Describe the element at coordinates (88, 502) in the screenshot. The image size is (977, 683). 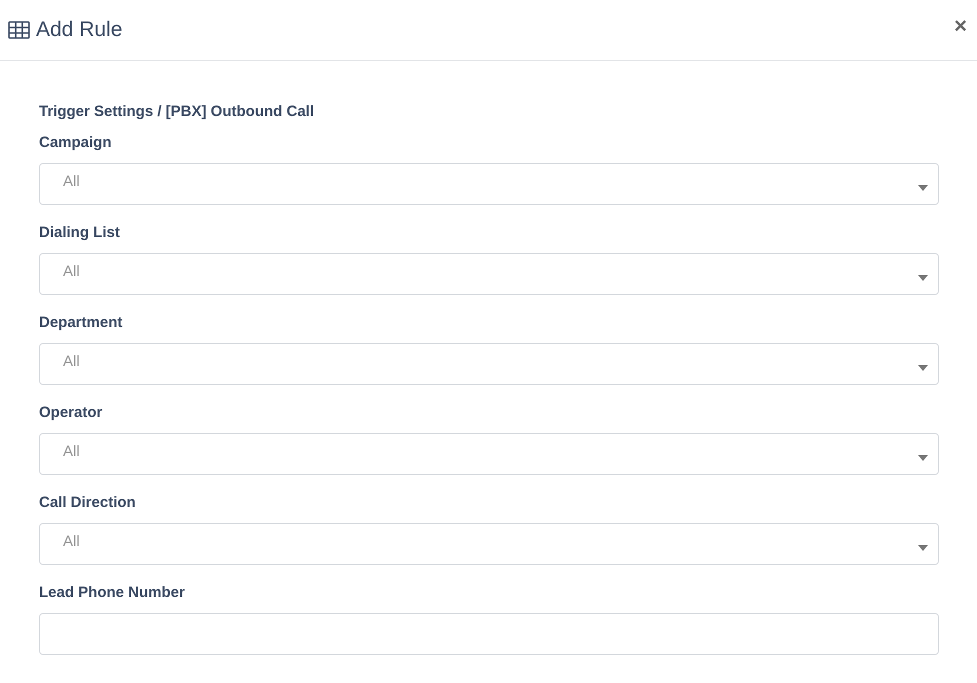
I see `field-label: Call Direction` at that location.